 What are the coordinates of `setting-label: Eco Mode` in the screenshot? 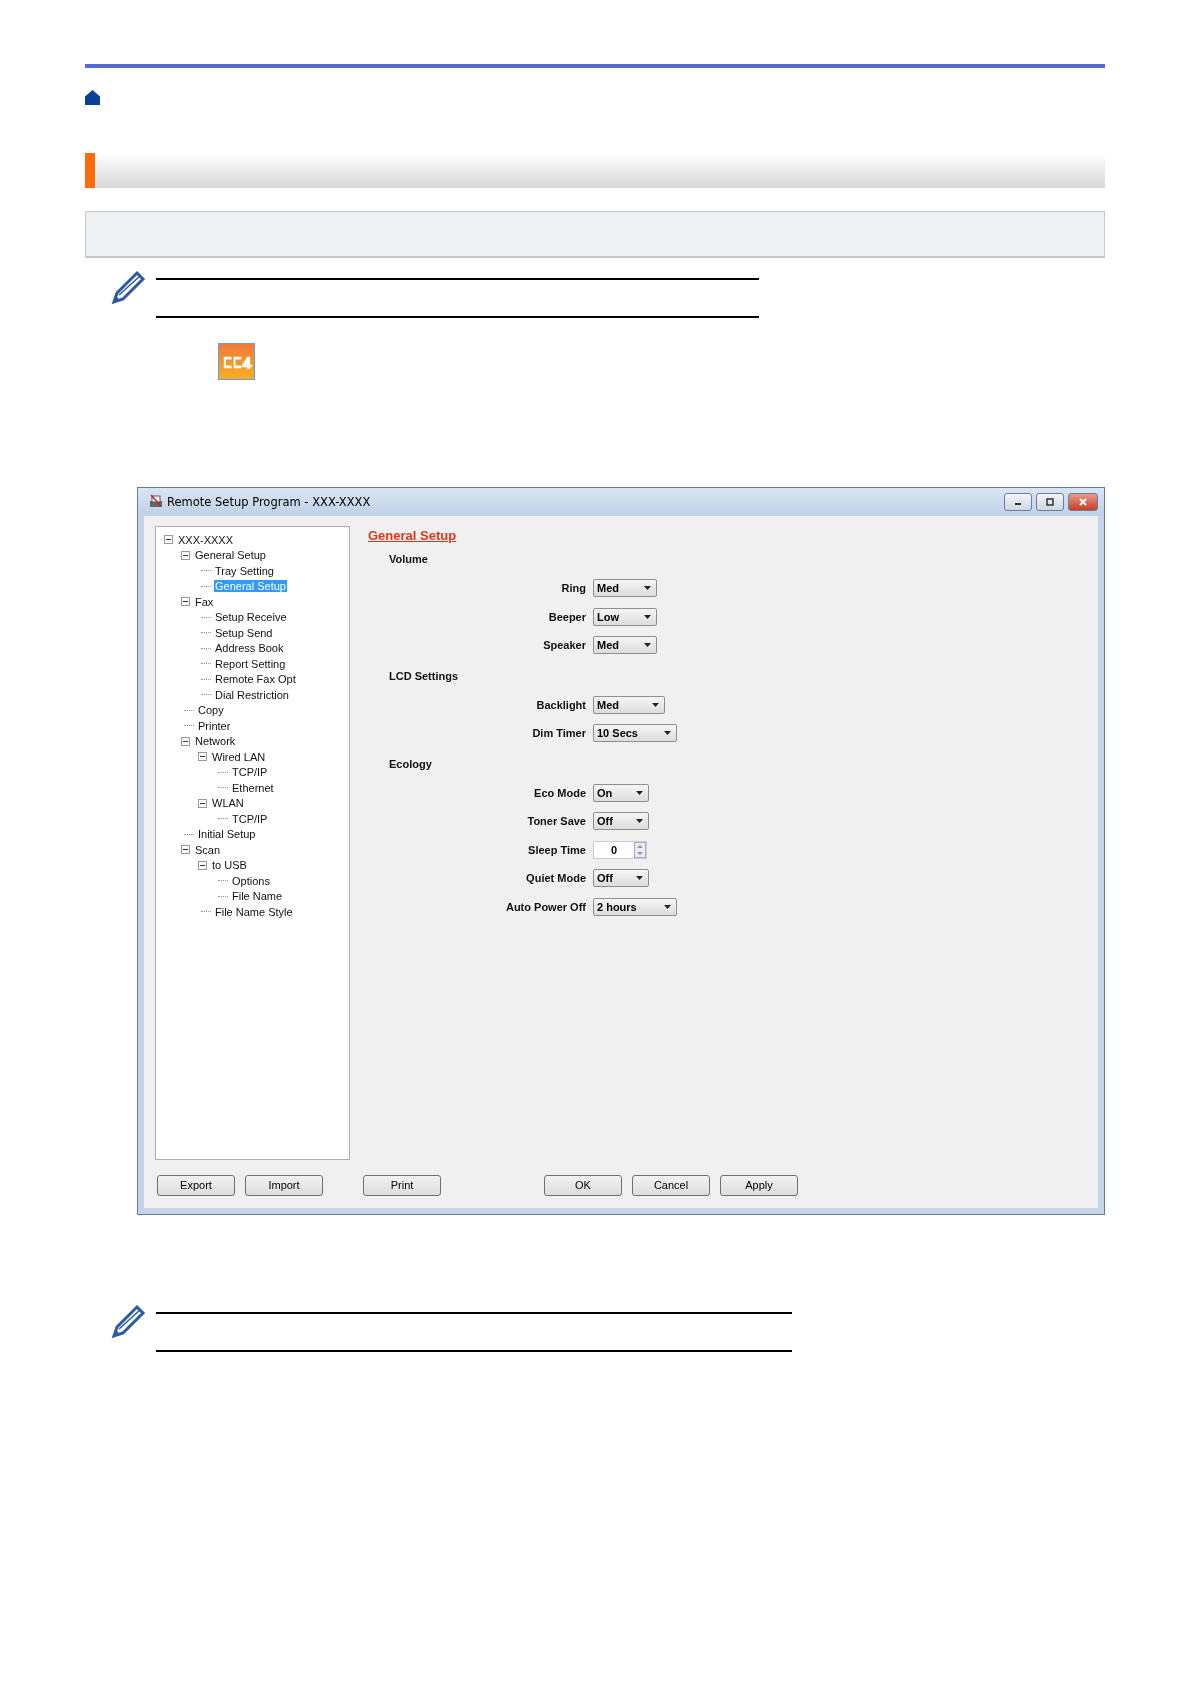 It's located at (560, 792).